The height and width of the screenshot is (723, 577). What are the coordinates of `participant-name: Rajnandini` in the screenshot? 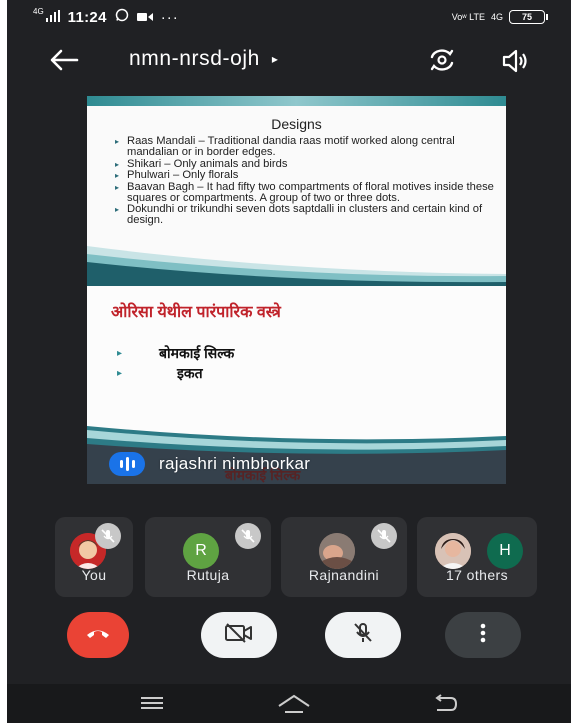 It's located at (344, 575).